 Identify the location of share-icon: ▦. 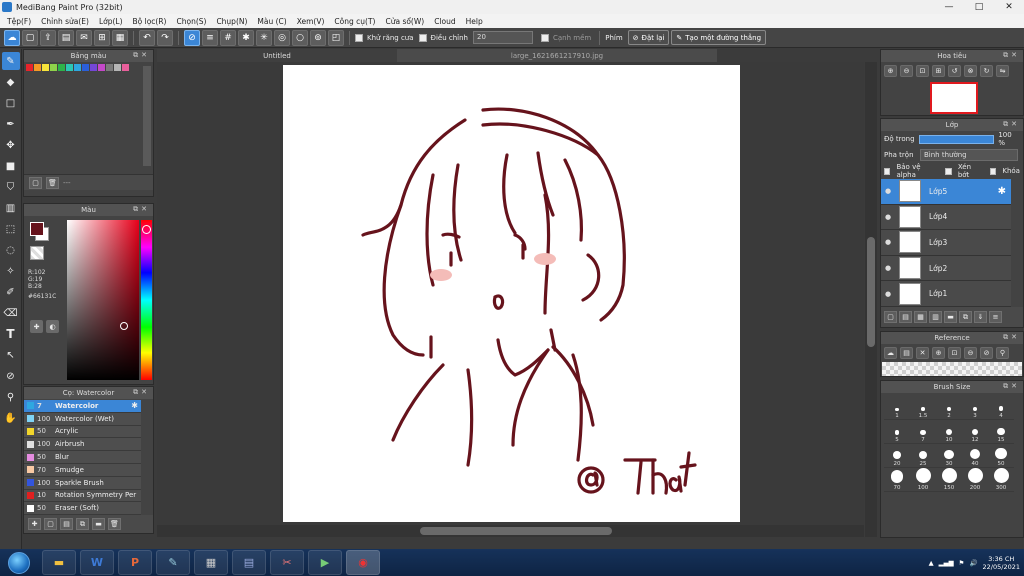
(120, 37).